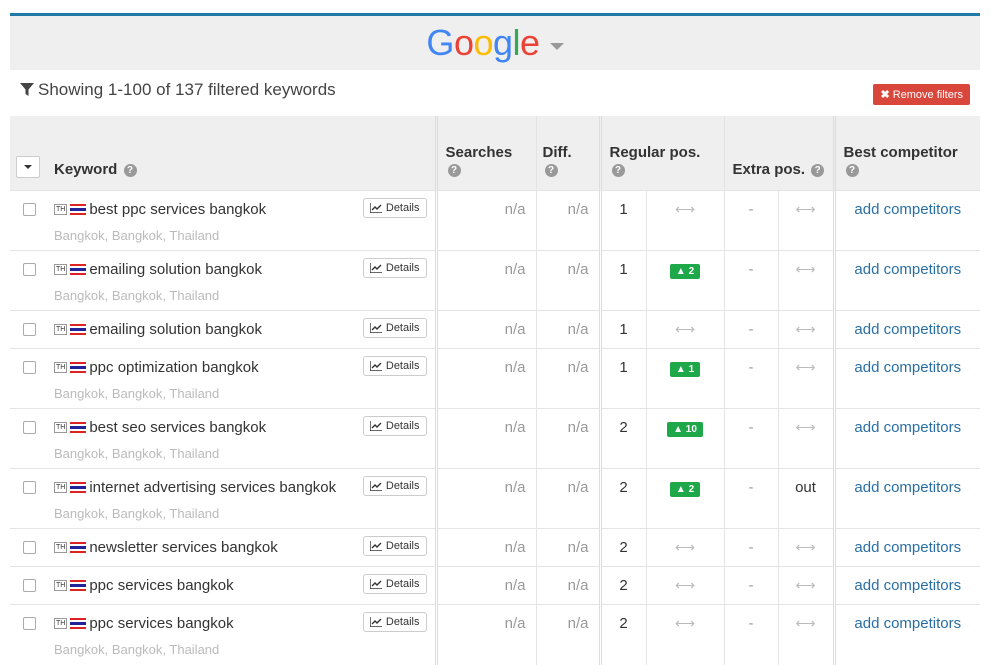  What do you see at coordinates (556, 46) in the screenshot?
I see `engine-dropdown-caret-icon` at bounding box center [556, 46].